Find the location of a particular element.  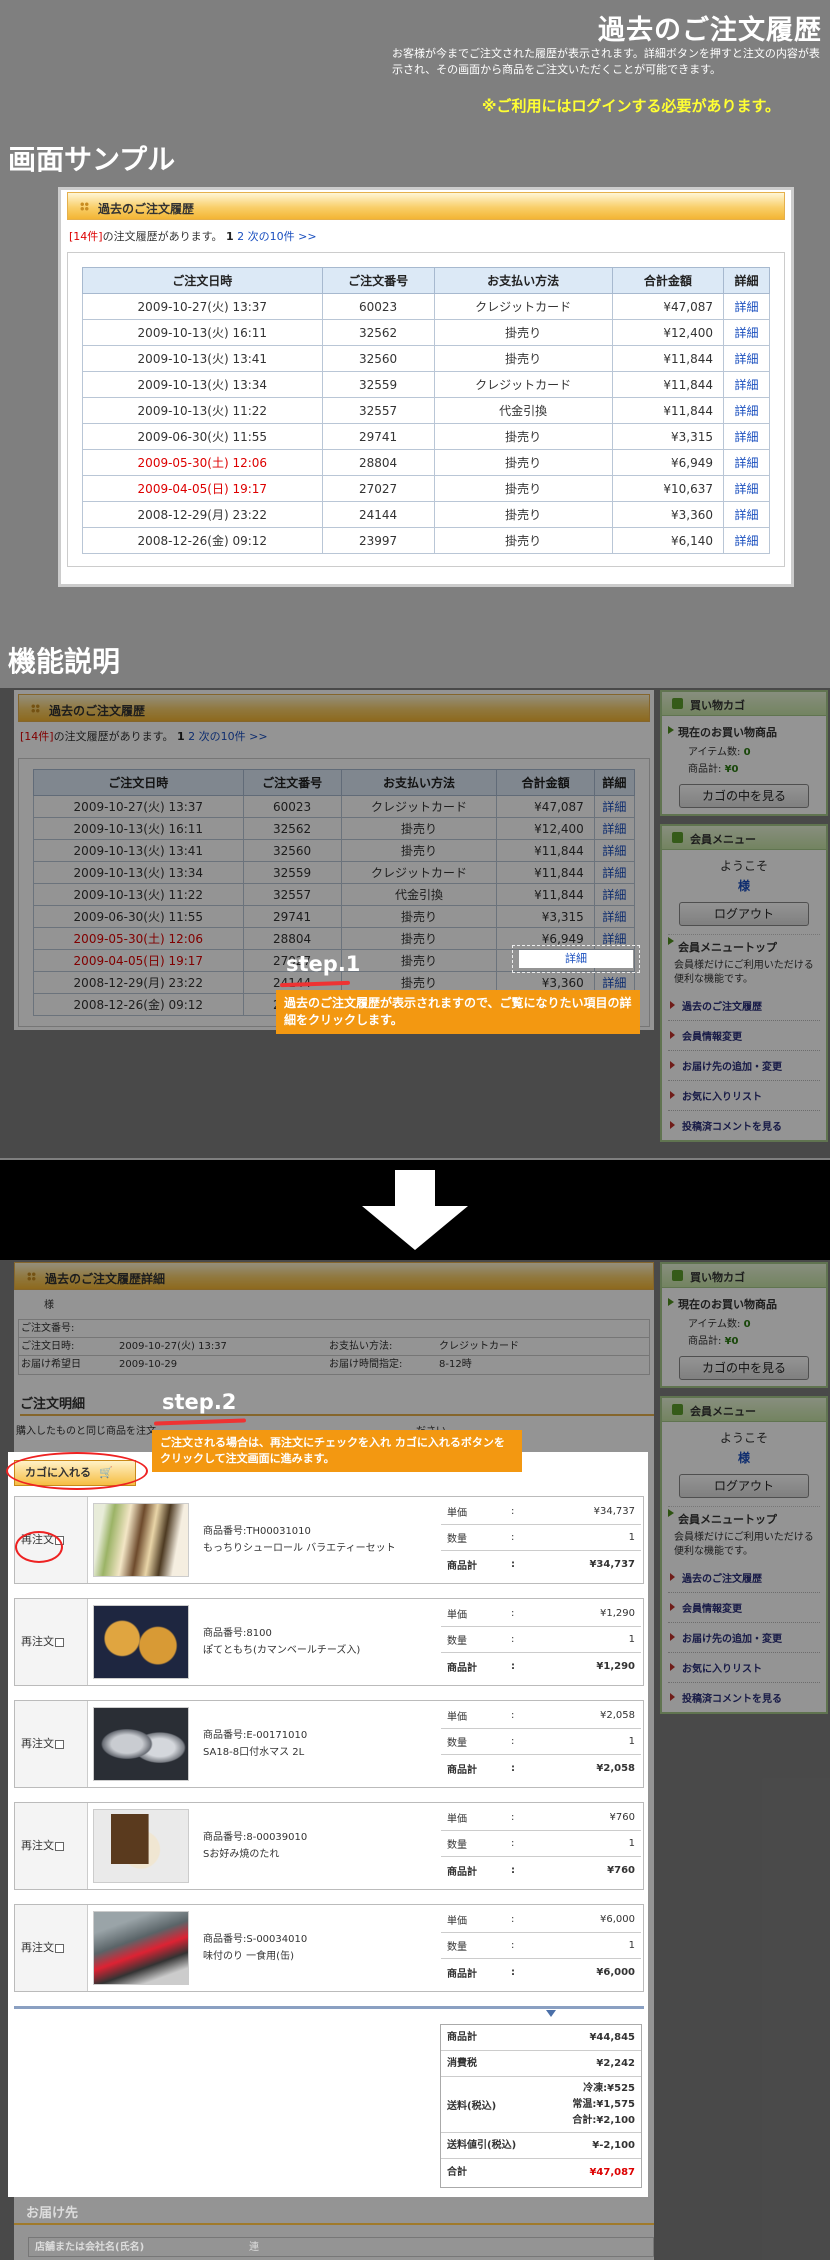

cell-no: 28804 is located at coordinates (378, 462).